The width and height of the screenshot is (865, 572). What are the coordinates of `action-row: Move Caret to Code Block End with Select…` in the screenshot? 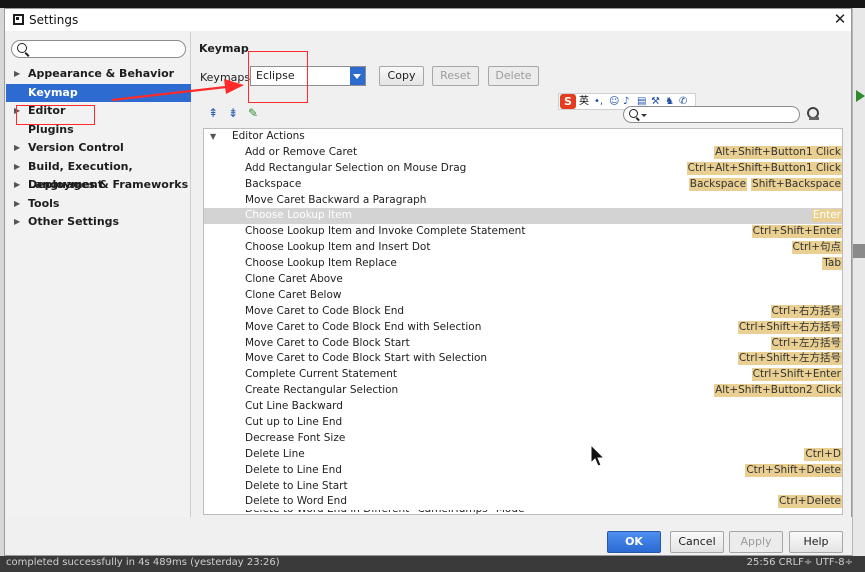 It's located at (523, 328).